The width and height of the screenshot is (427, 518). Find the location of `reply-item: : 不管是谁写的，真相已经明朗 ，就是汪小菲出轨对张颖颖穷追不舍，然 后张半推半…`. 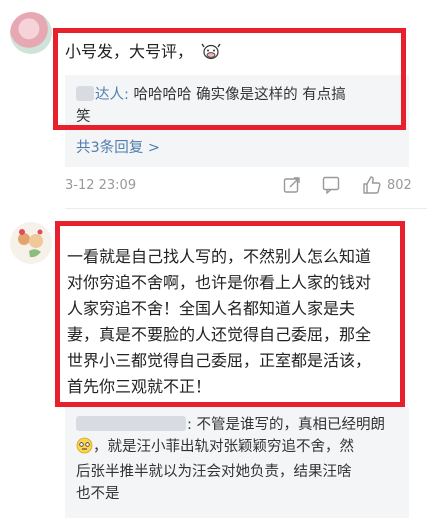

reply-item: : 不管是谁写的，真相已经明朗 ，就是汪小菲出轨对张颖颖穷追不舍，然 后张半推半… is located at coordinates (241, 459).